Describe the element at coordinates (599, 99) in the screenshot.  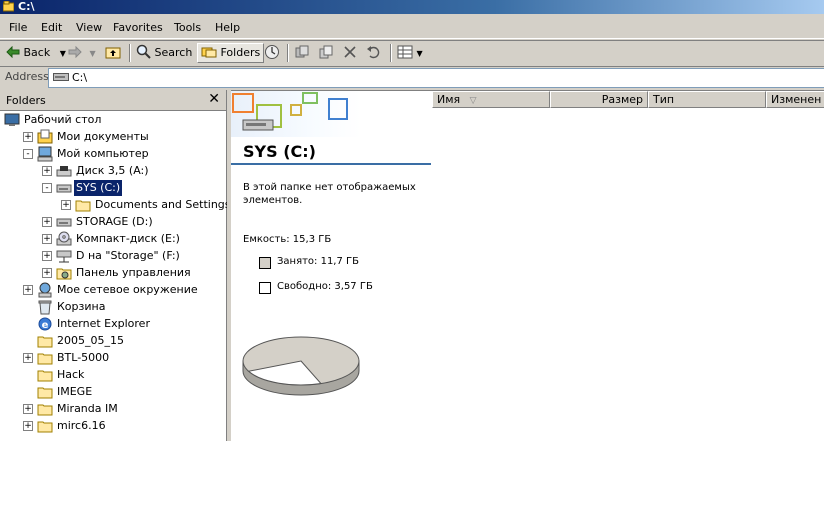
I see `column-size: Размер` at that location.